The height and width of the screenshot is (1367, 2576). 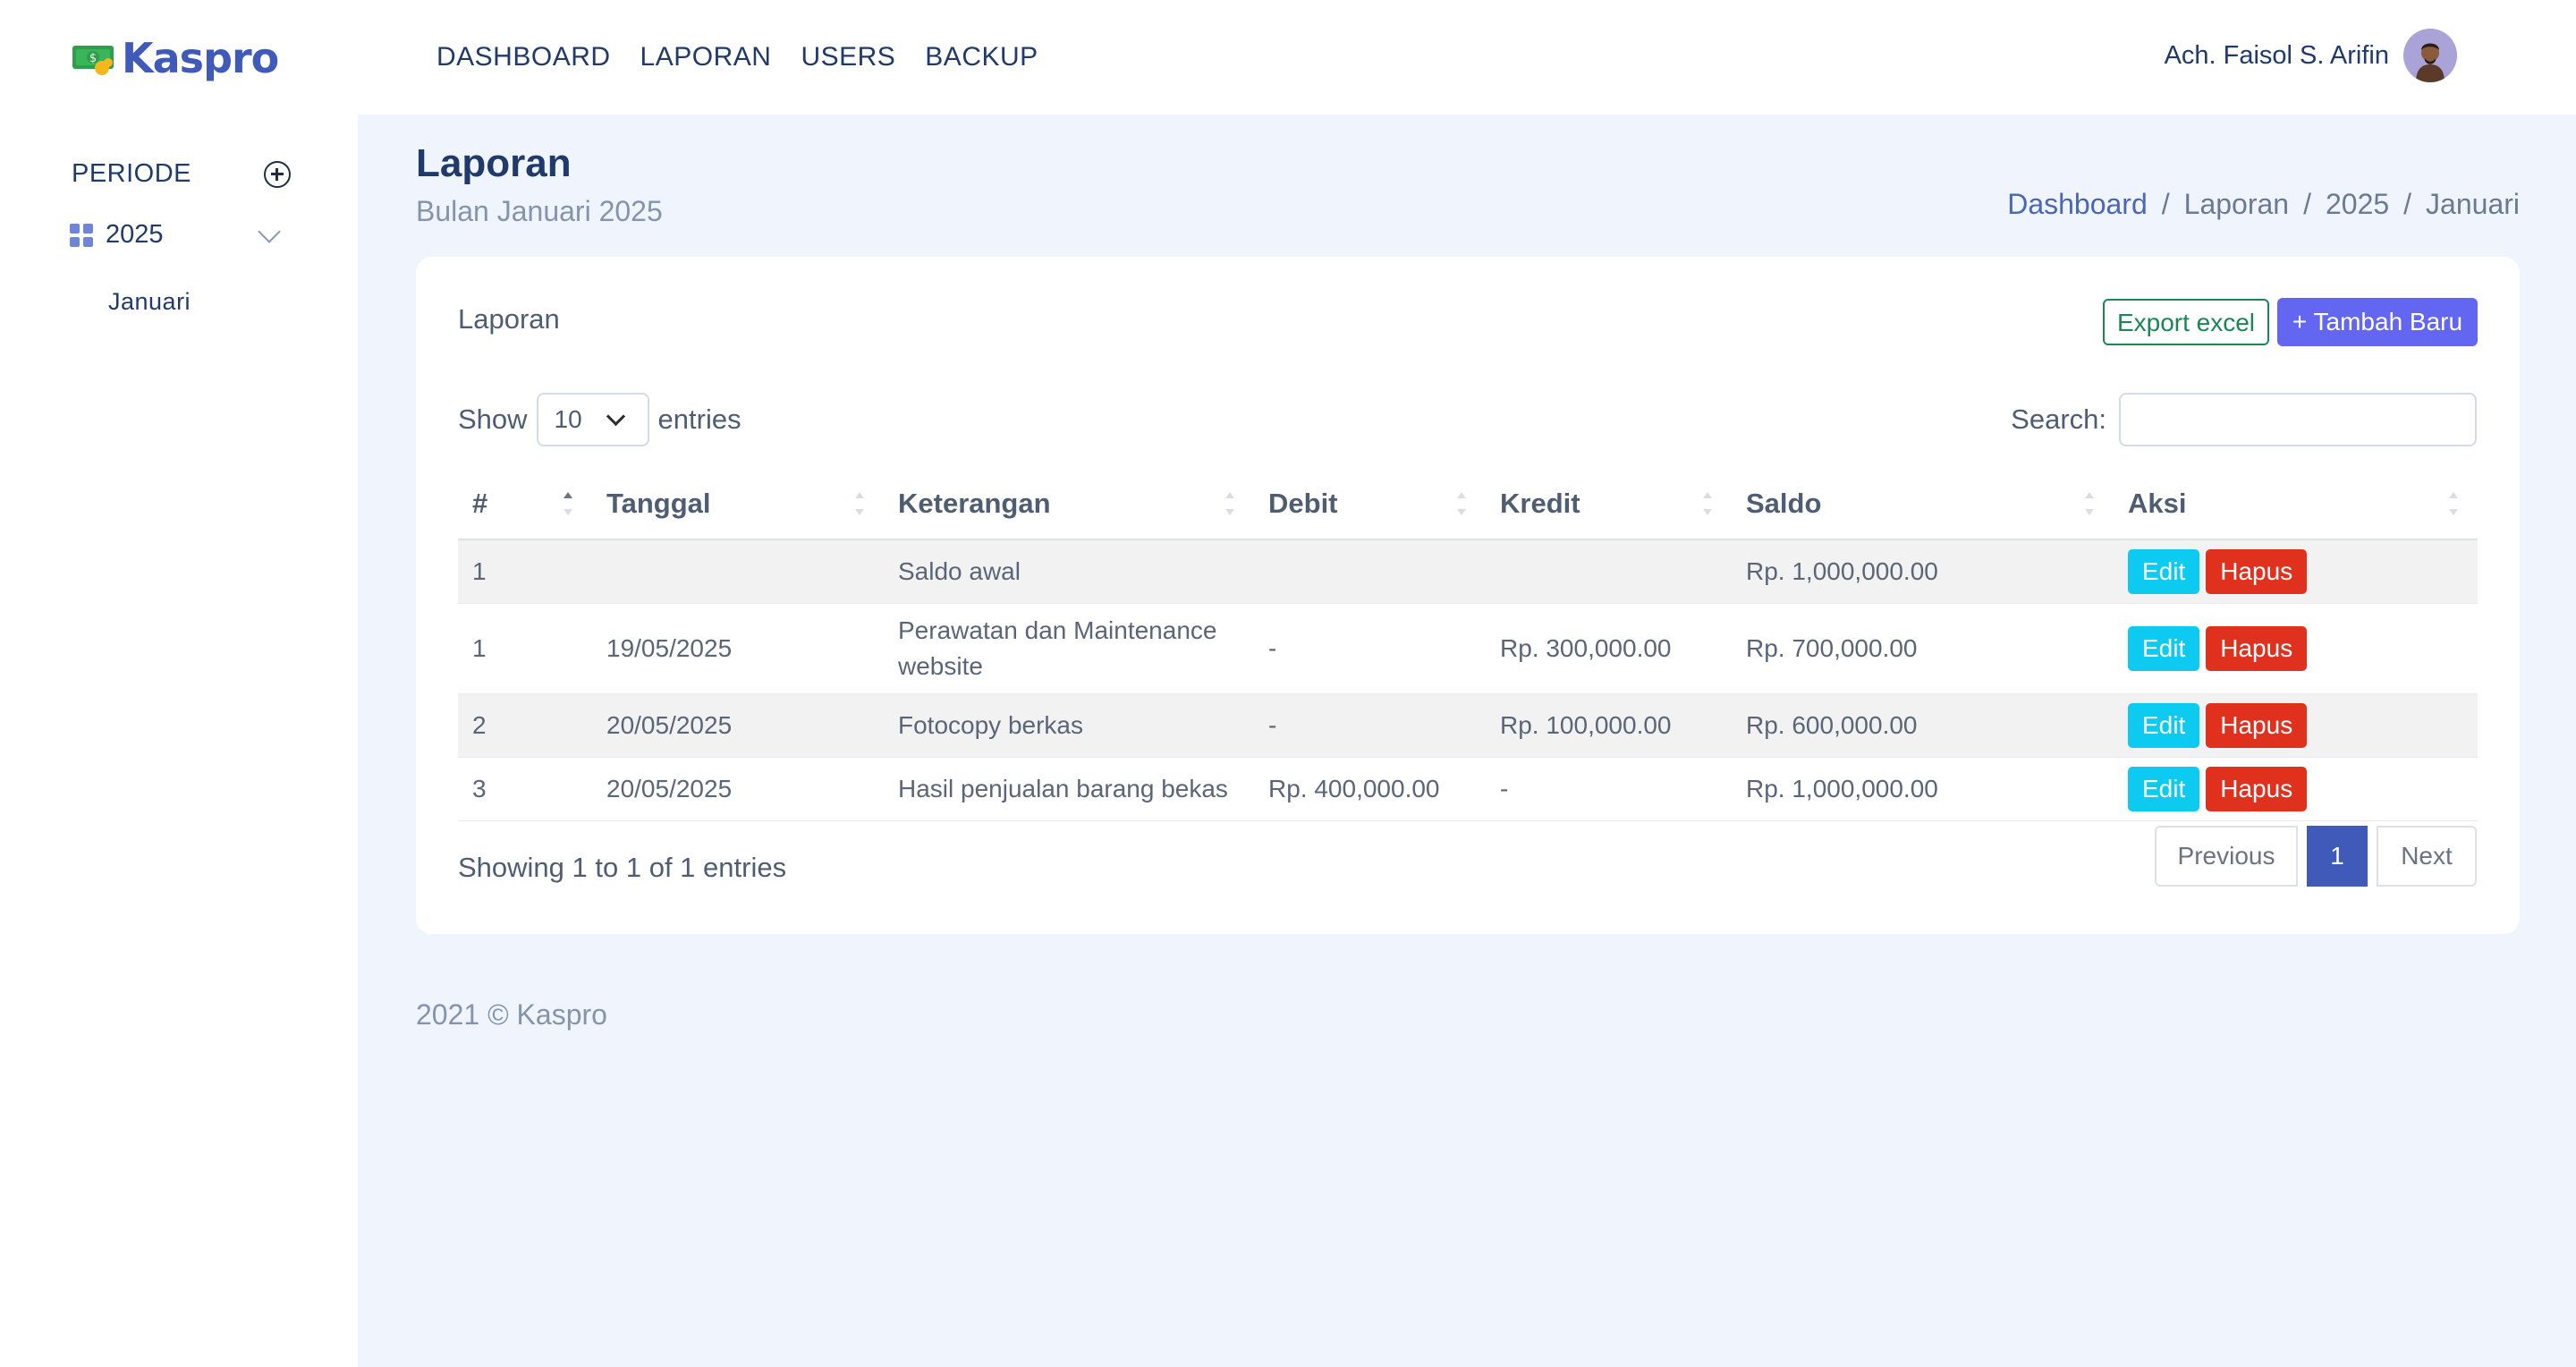 What do you see at coordinates (509, 319) in the screenshot?
I see `card-title: Laporan` at bounding box center [509, 319].